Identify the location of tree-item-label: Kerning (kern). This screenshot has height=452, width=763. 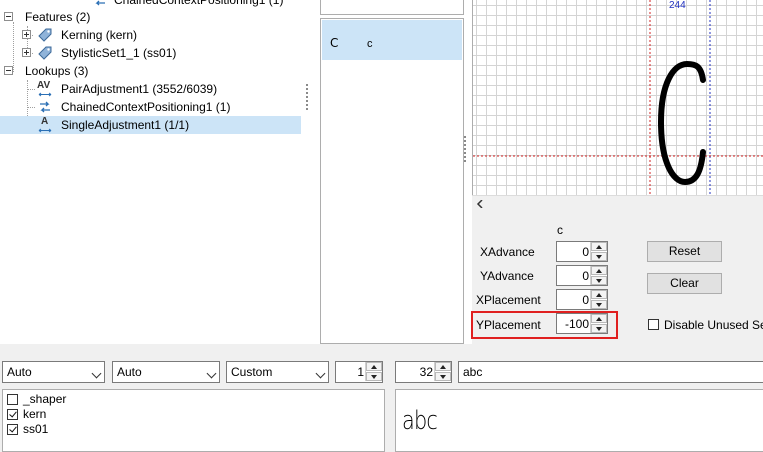
(99, 35).